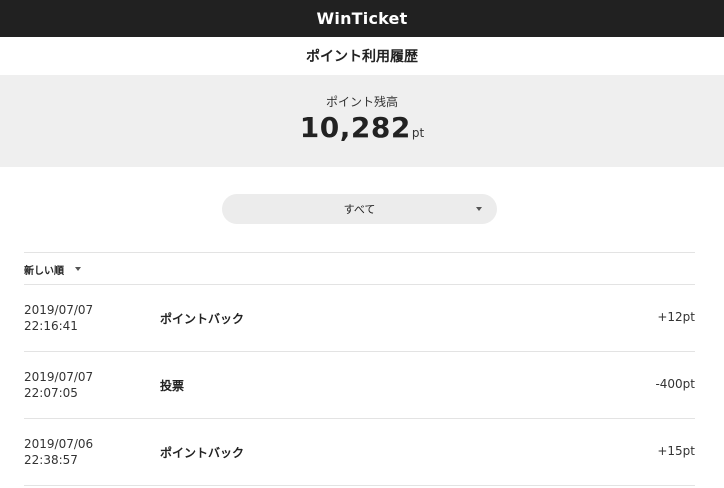 Image resolution: width=724 pixels, height=488 pixels. Describe the element at coordinates (58, 452) in the screenshot. I see `history-datetime: 2019/07/06 22:38:57` at that location.